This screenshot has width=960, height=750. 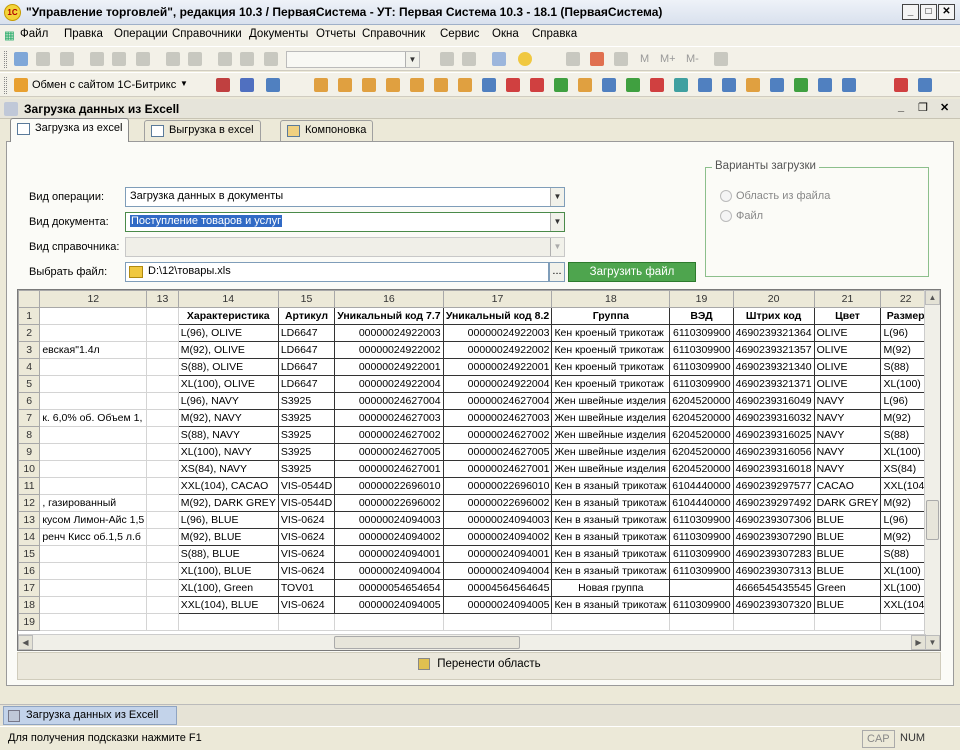 I want to click on cell: CACAO, so click(x=847, y=486).